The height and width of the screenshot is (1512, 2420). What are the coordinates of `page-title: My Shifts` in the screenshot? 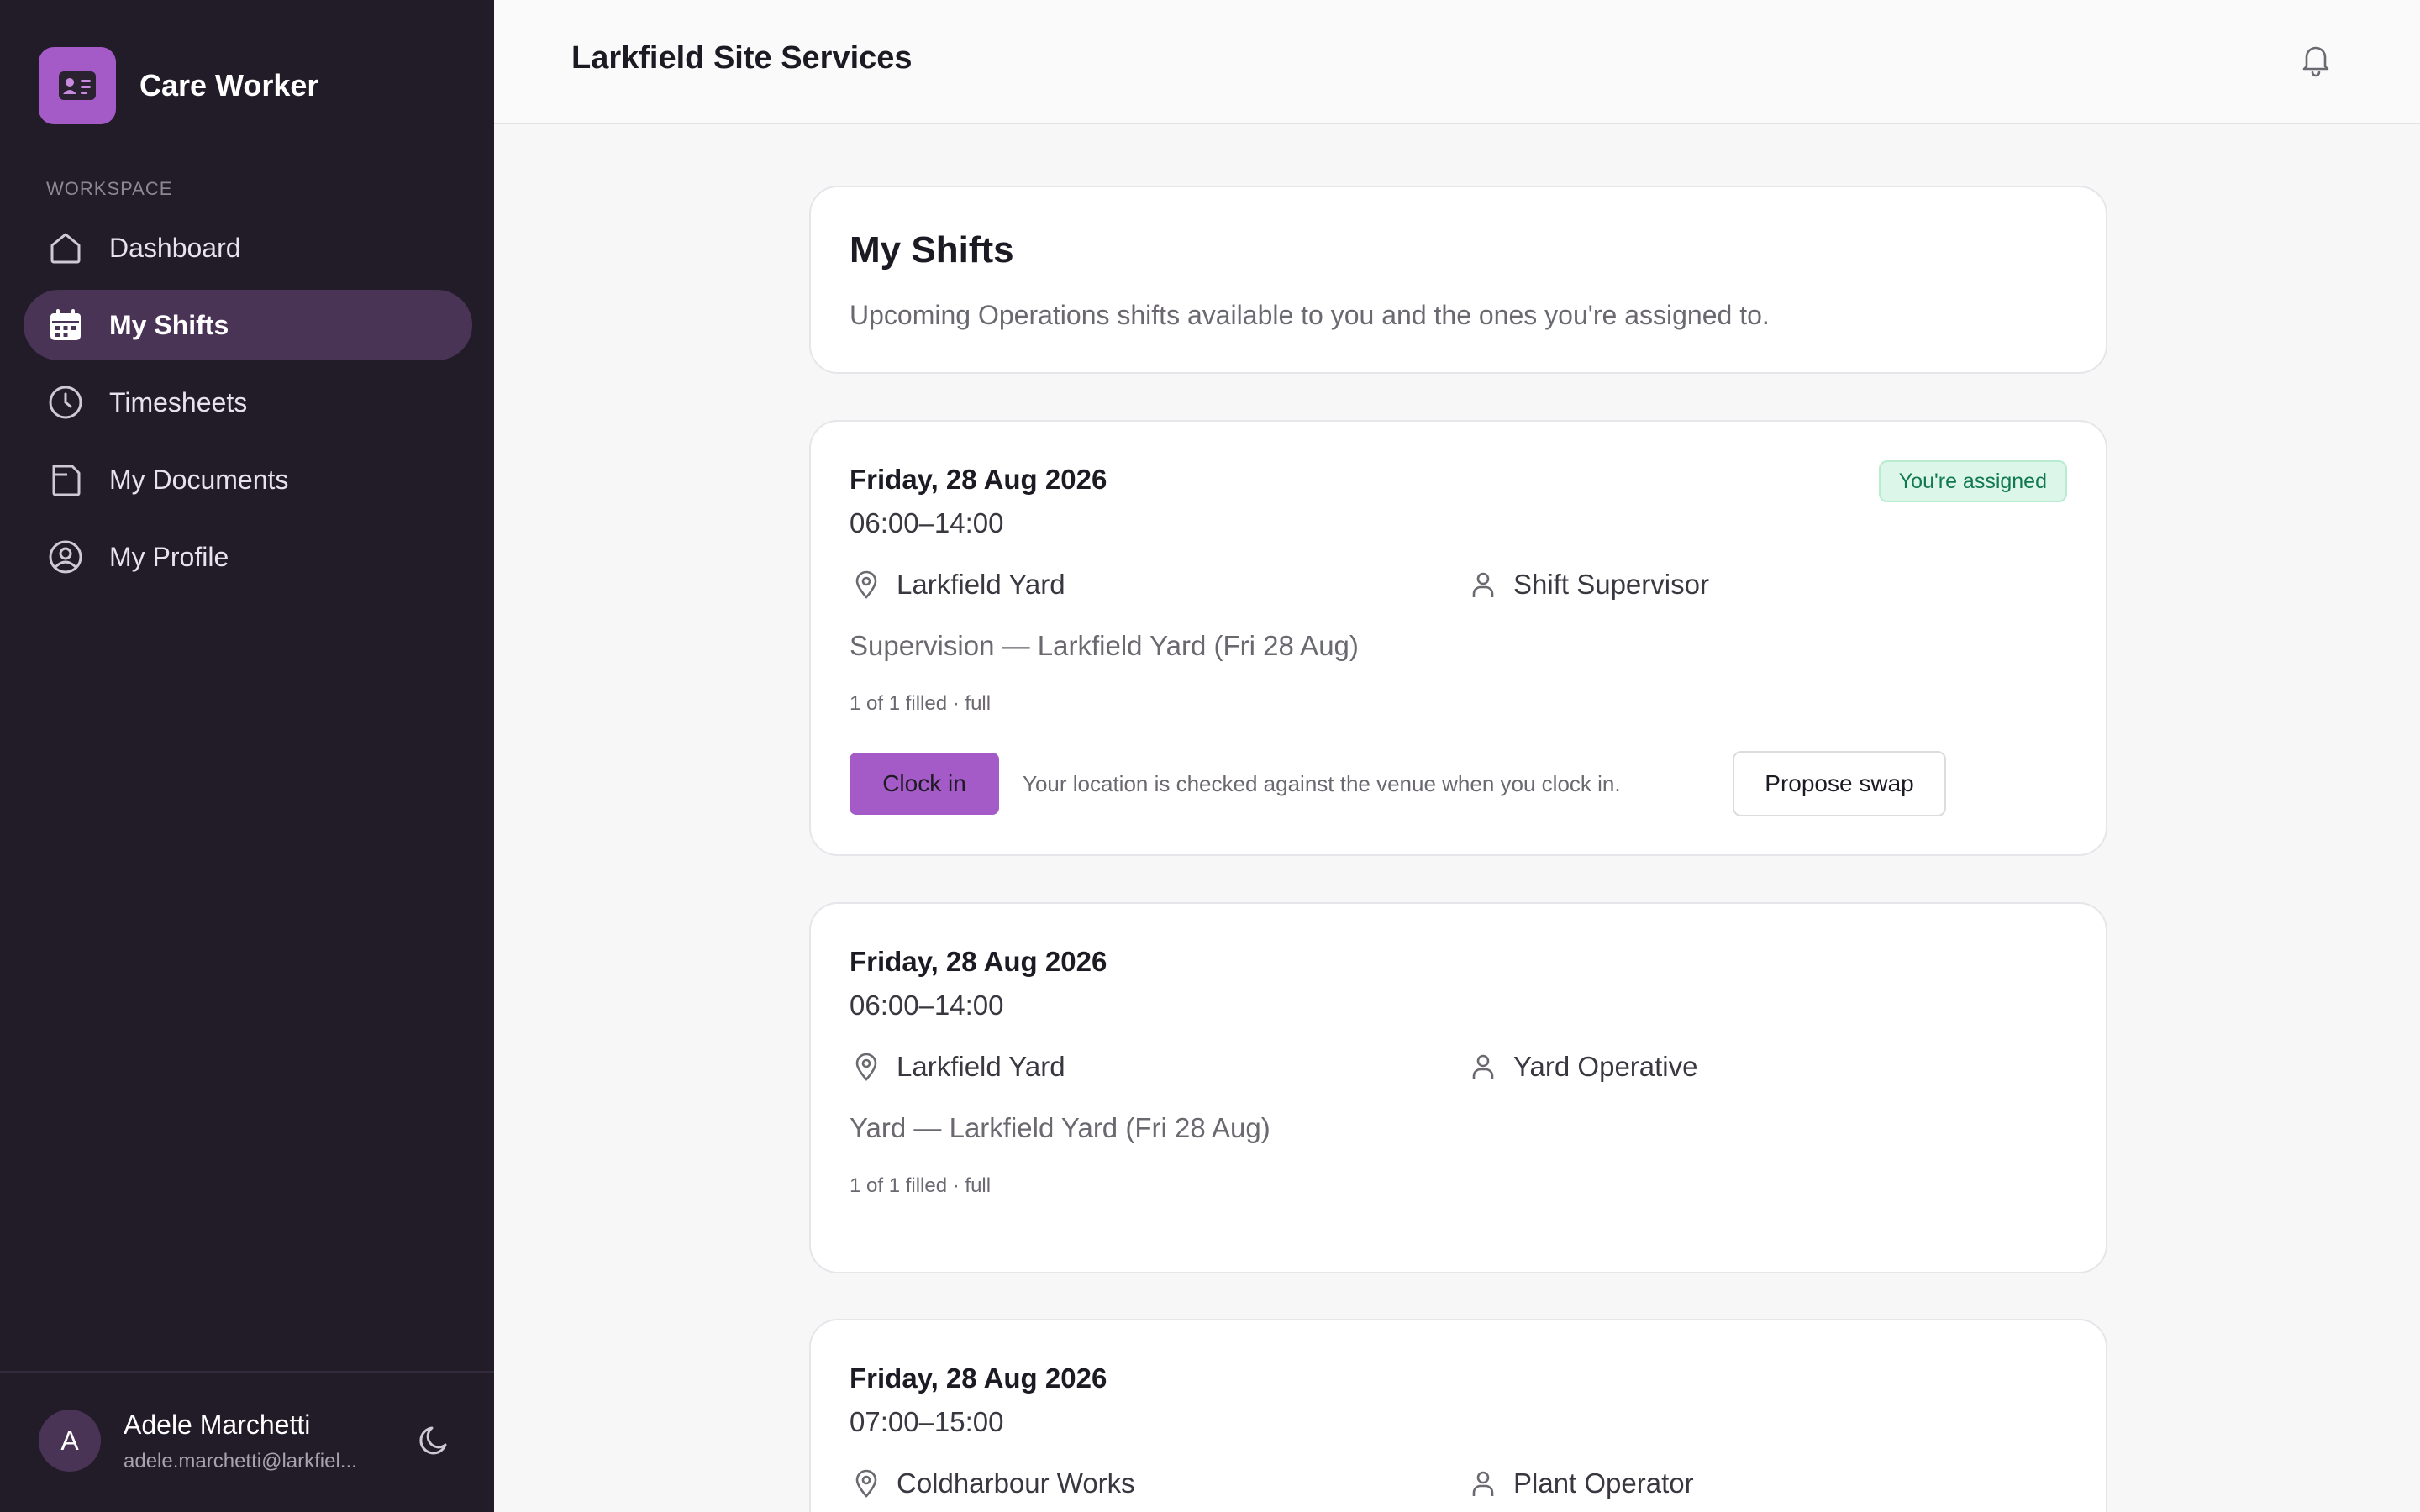 It's located at (932, 249).